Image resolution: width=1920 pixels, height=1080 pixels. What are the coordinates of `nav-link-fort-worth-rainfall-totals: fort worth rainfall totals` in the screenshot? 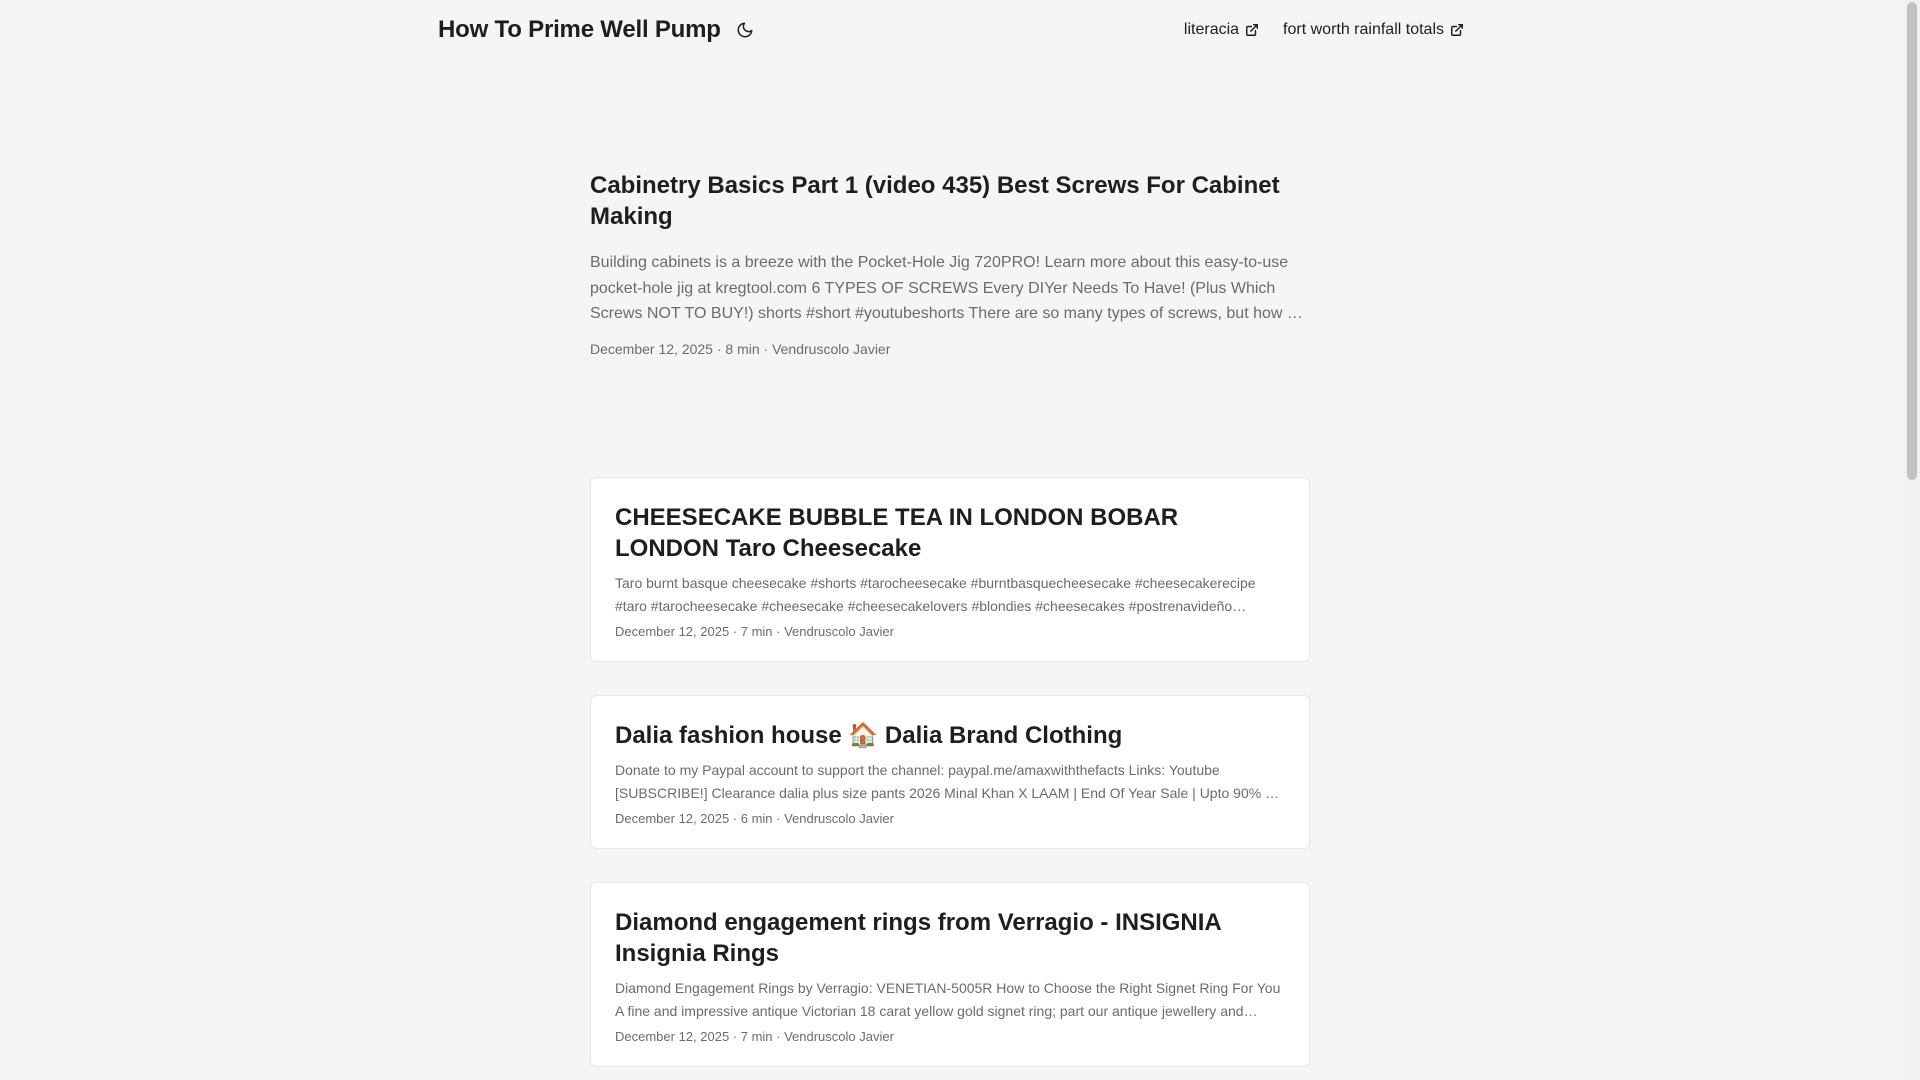 It's located at (1373, 30).